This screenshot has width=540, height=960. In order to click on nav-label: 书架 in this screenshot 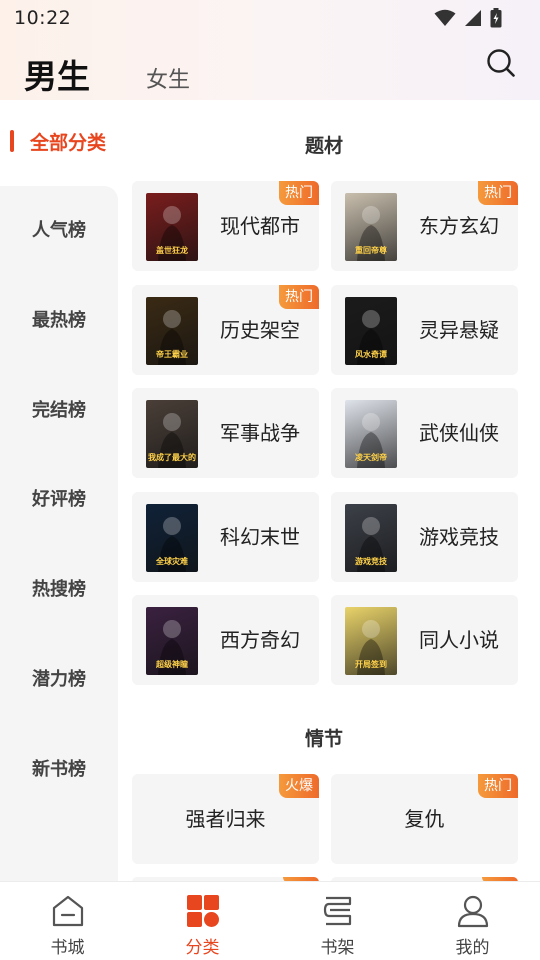, I will do `click(337, 948)`.